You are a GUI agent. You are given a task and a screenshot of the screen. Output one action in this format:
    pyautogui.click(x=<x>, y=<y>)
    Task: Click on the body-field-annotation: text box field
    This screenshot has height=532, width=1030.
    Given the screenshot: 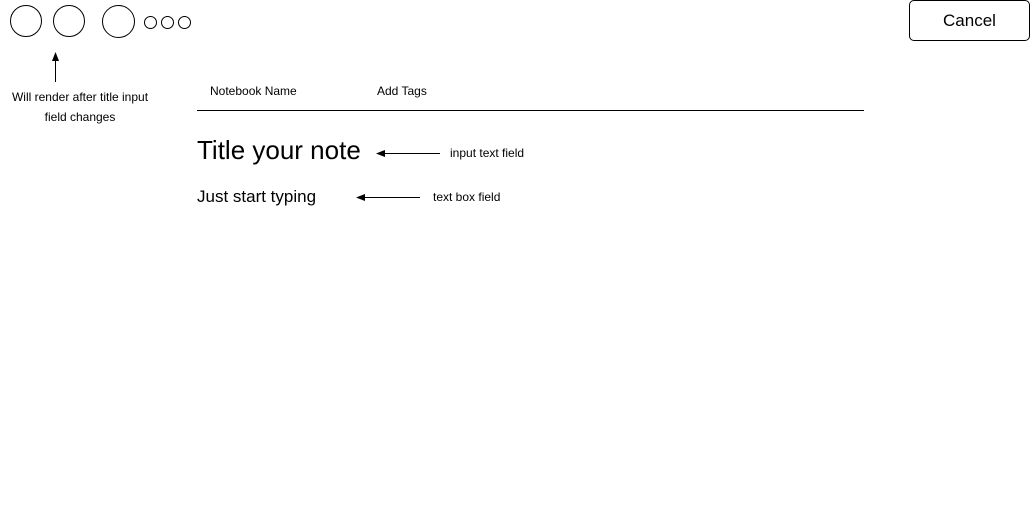 What is the action you would take?
    pyautogui.click(x=467, y=197)
    